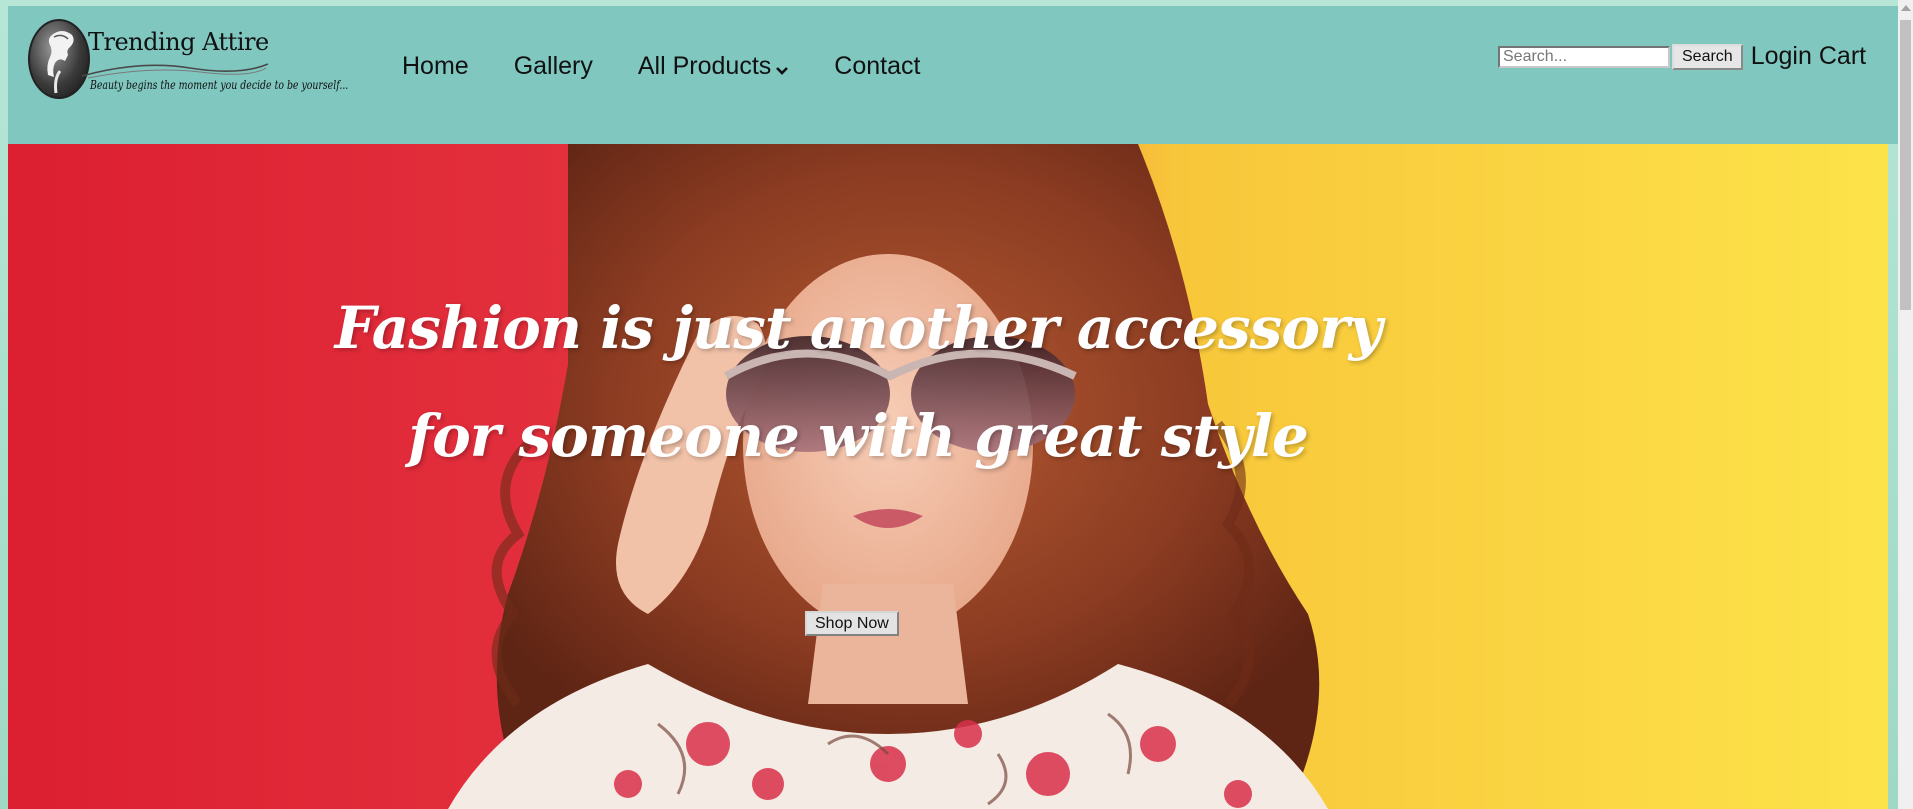 This screenshot has width=1913, height=809. I want to click on nav-gallery-label: Gallery, so click(553, 66).